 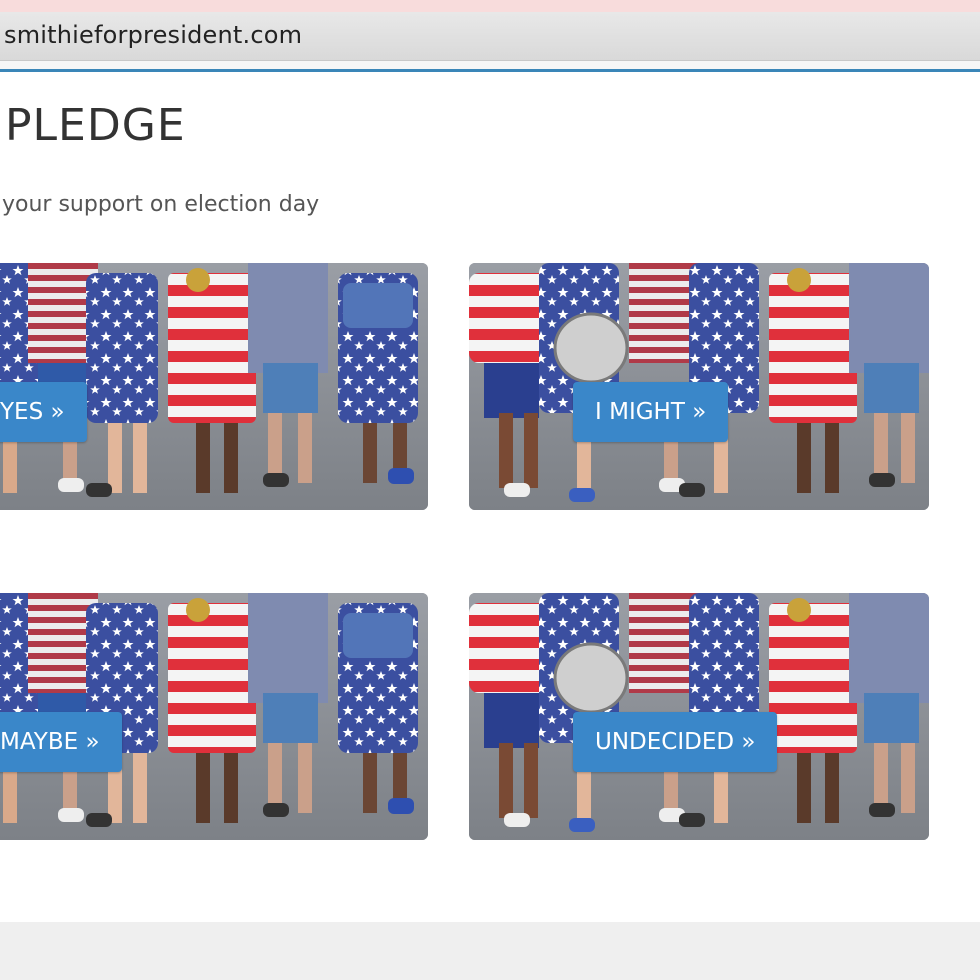 I want to click on pledge-card-maybe: MAYBE », so click(x=214, y=716).